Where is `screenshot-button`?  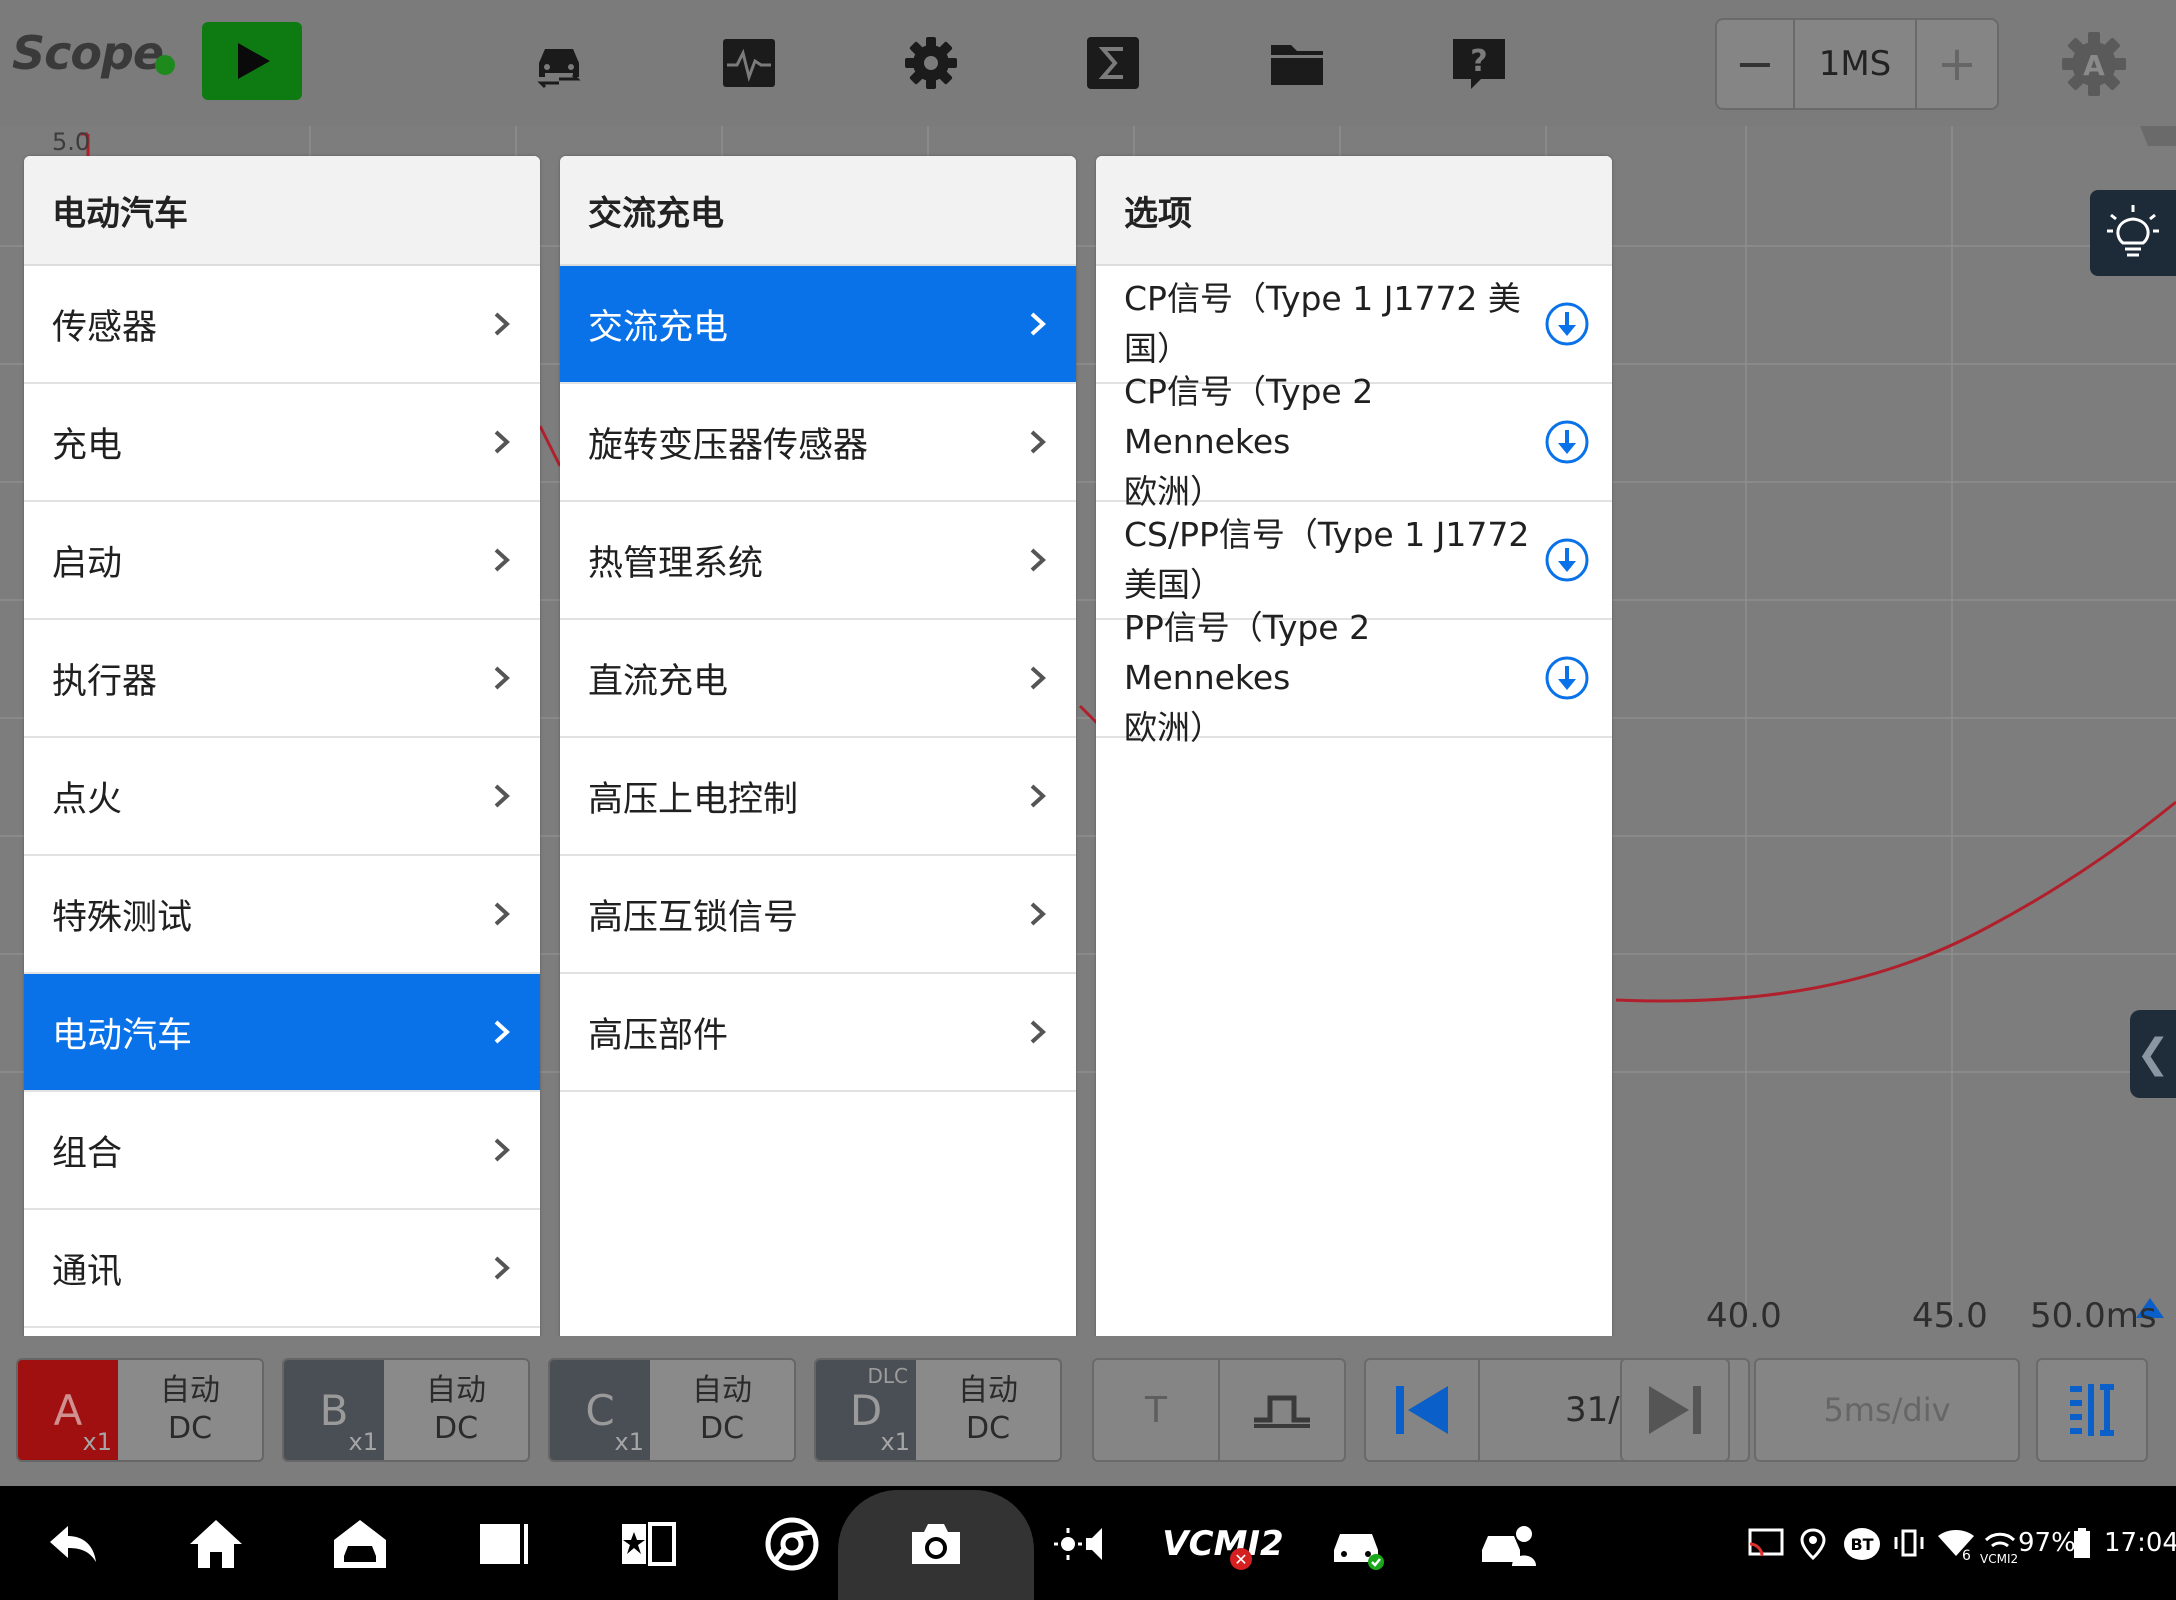
screenshot-button is located at coordinates (936, 1544).